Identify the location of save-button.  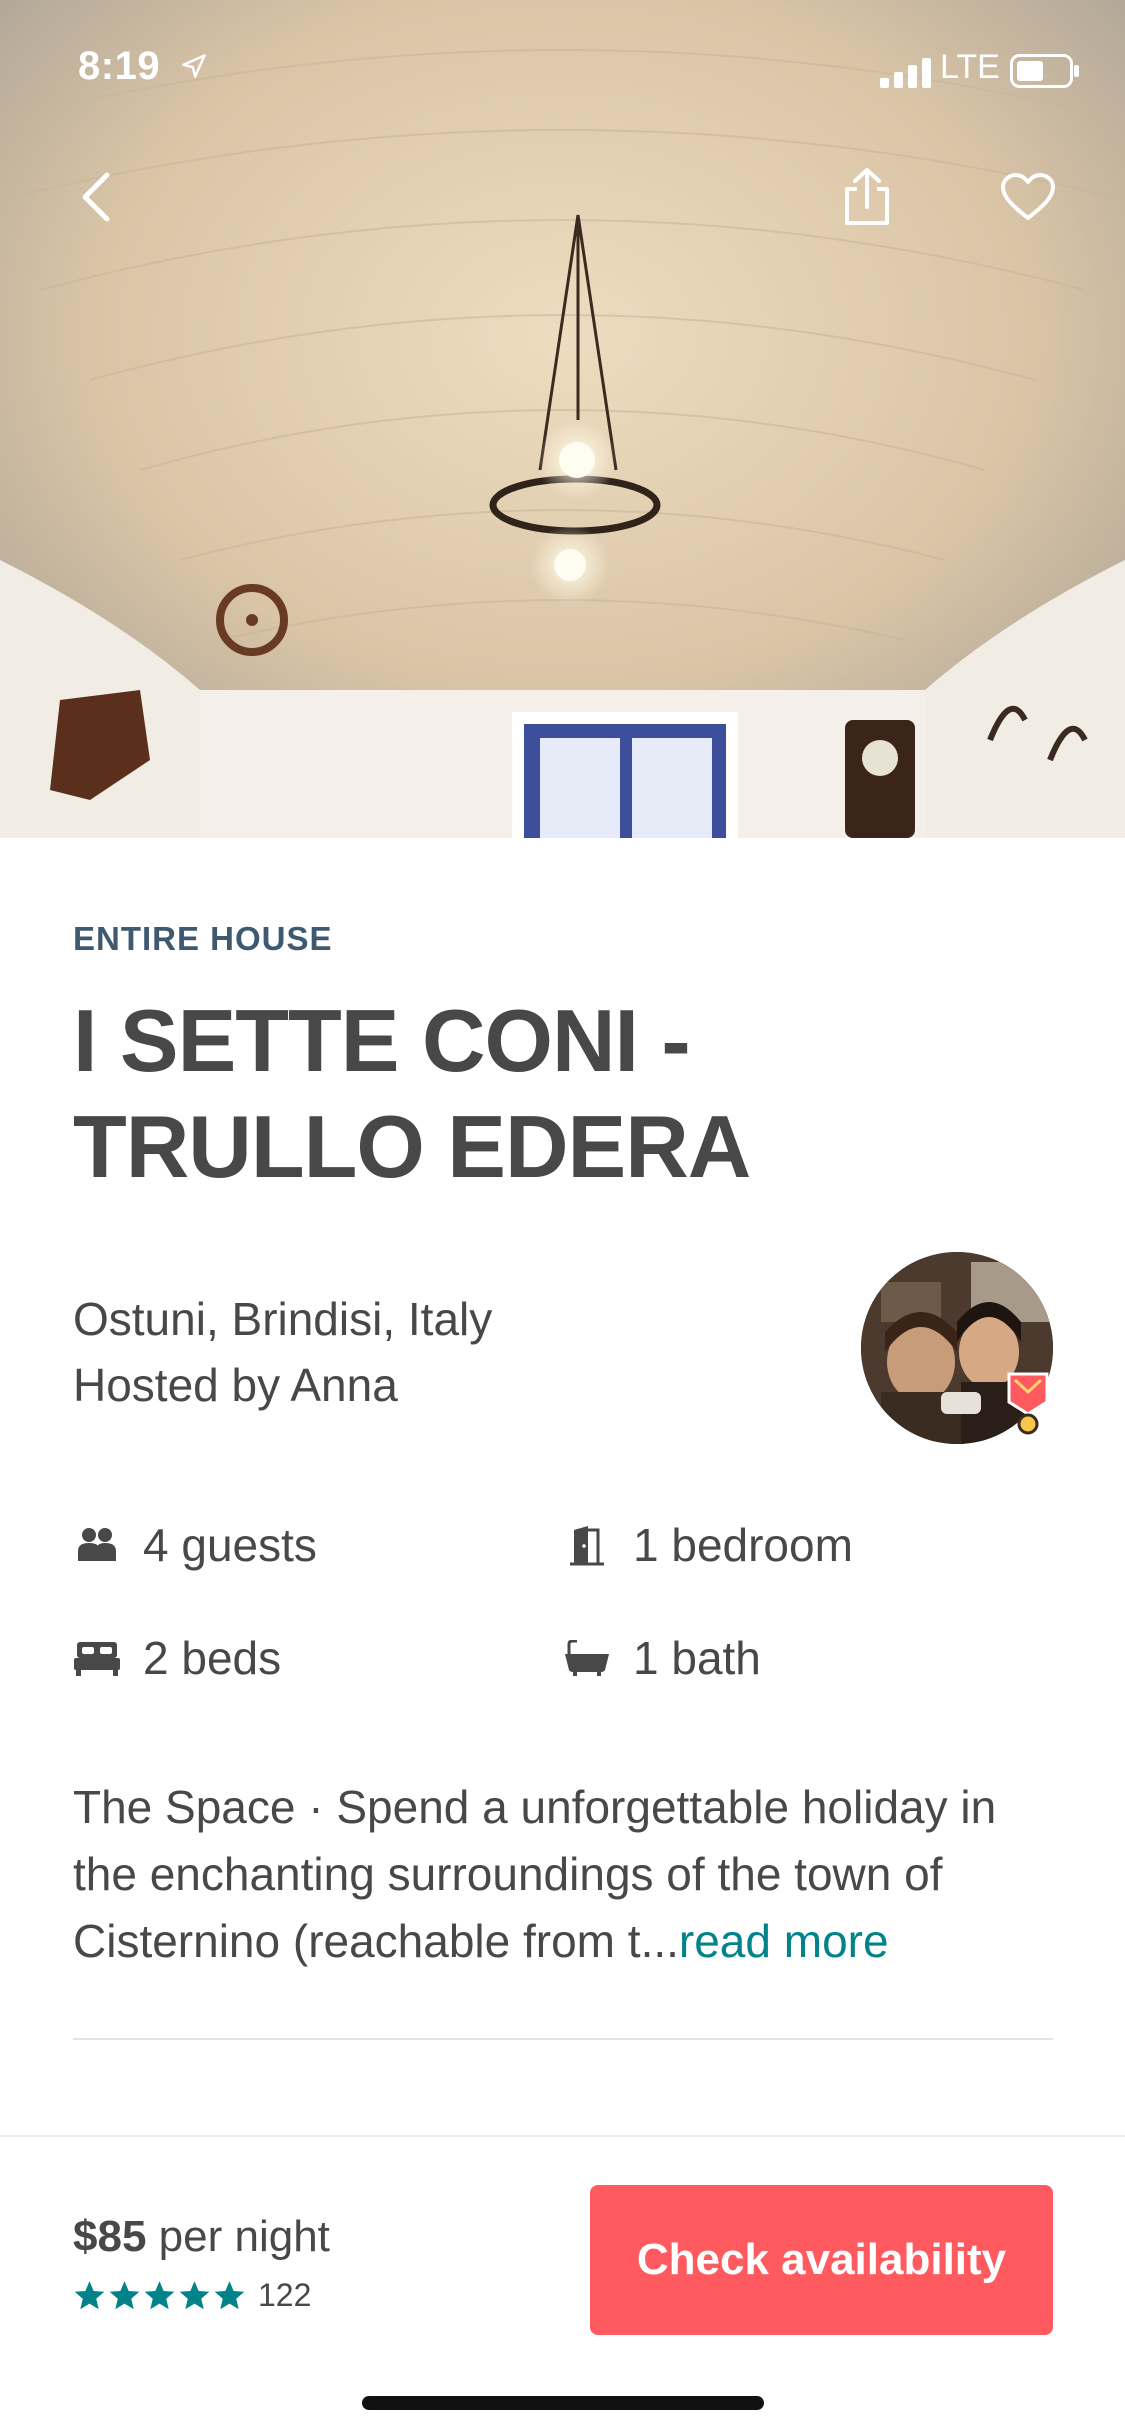
(1028, 197).